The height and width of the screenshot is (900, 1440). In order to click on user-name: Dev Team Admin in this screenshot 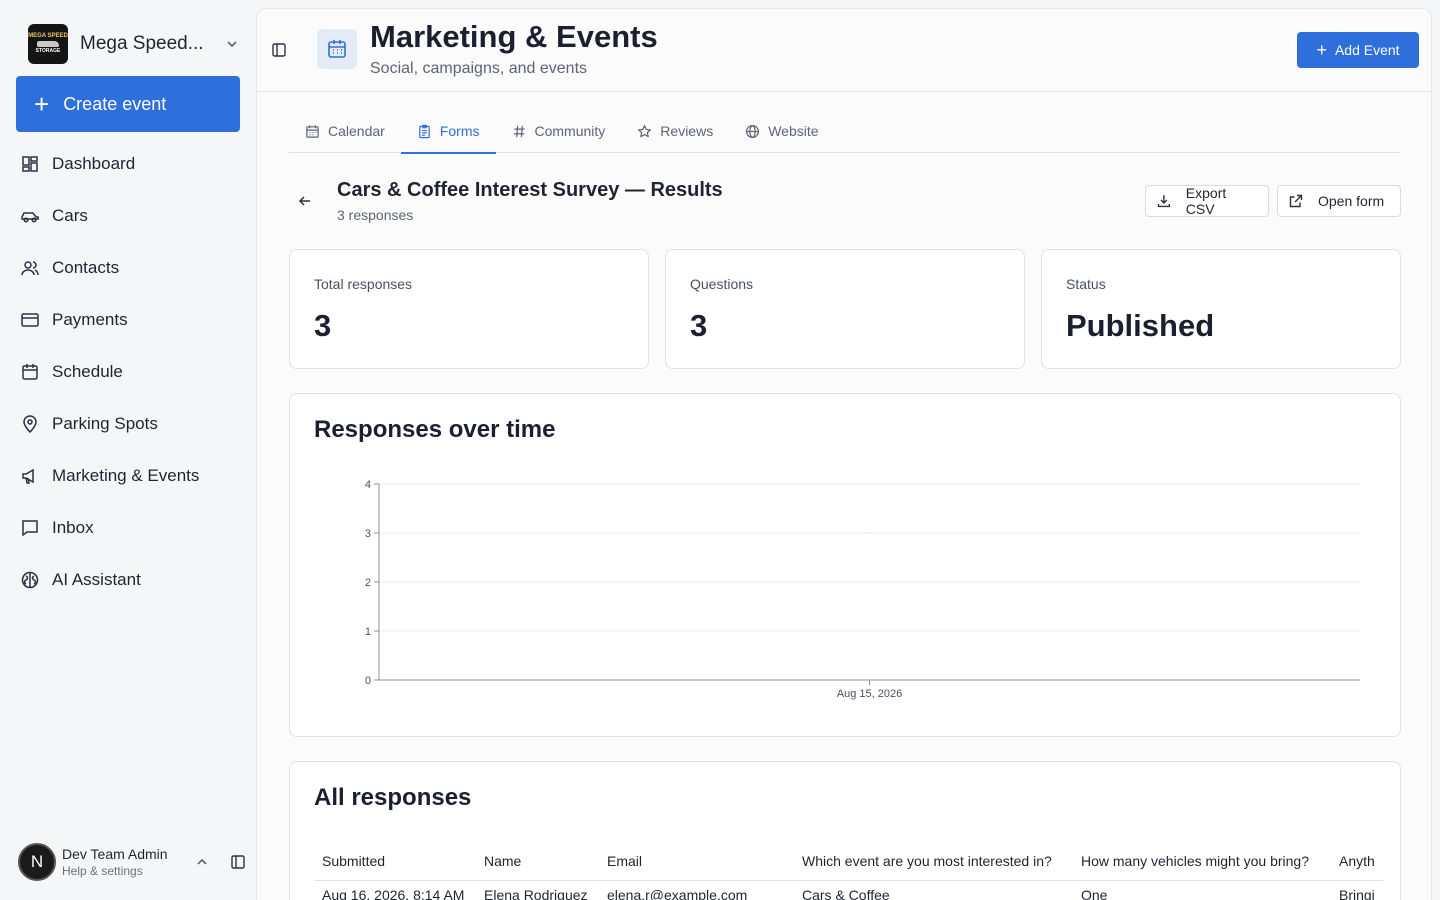, I will do `click(115, 854)`.